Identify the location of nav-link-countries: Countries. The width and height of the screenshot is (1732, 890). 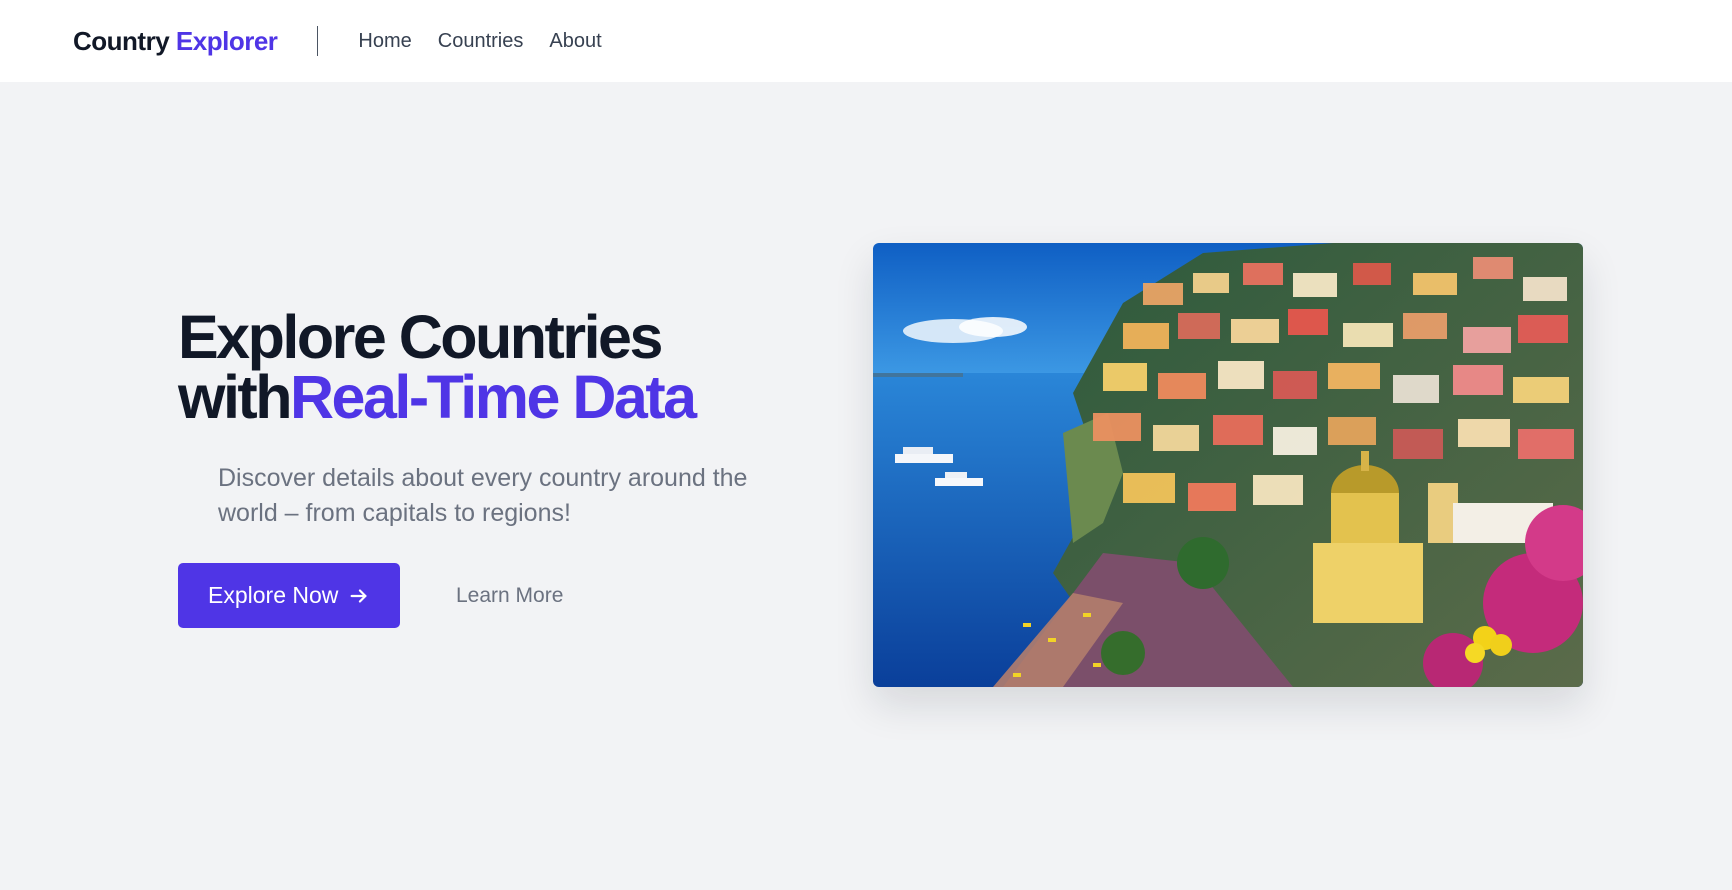
(481, 41).